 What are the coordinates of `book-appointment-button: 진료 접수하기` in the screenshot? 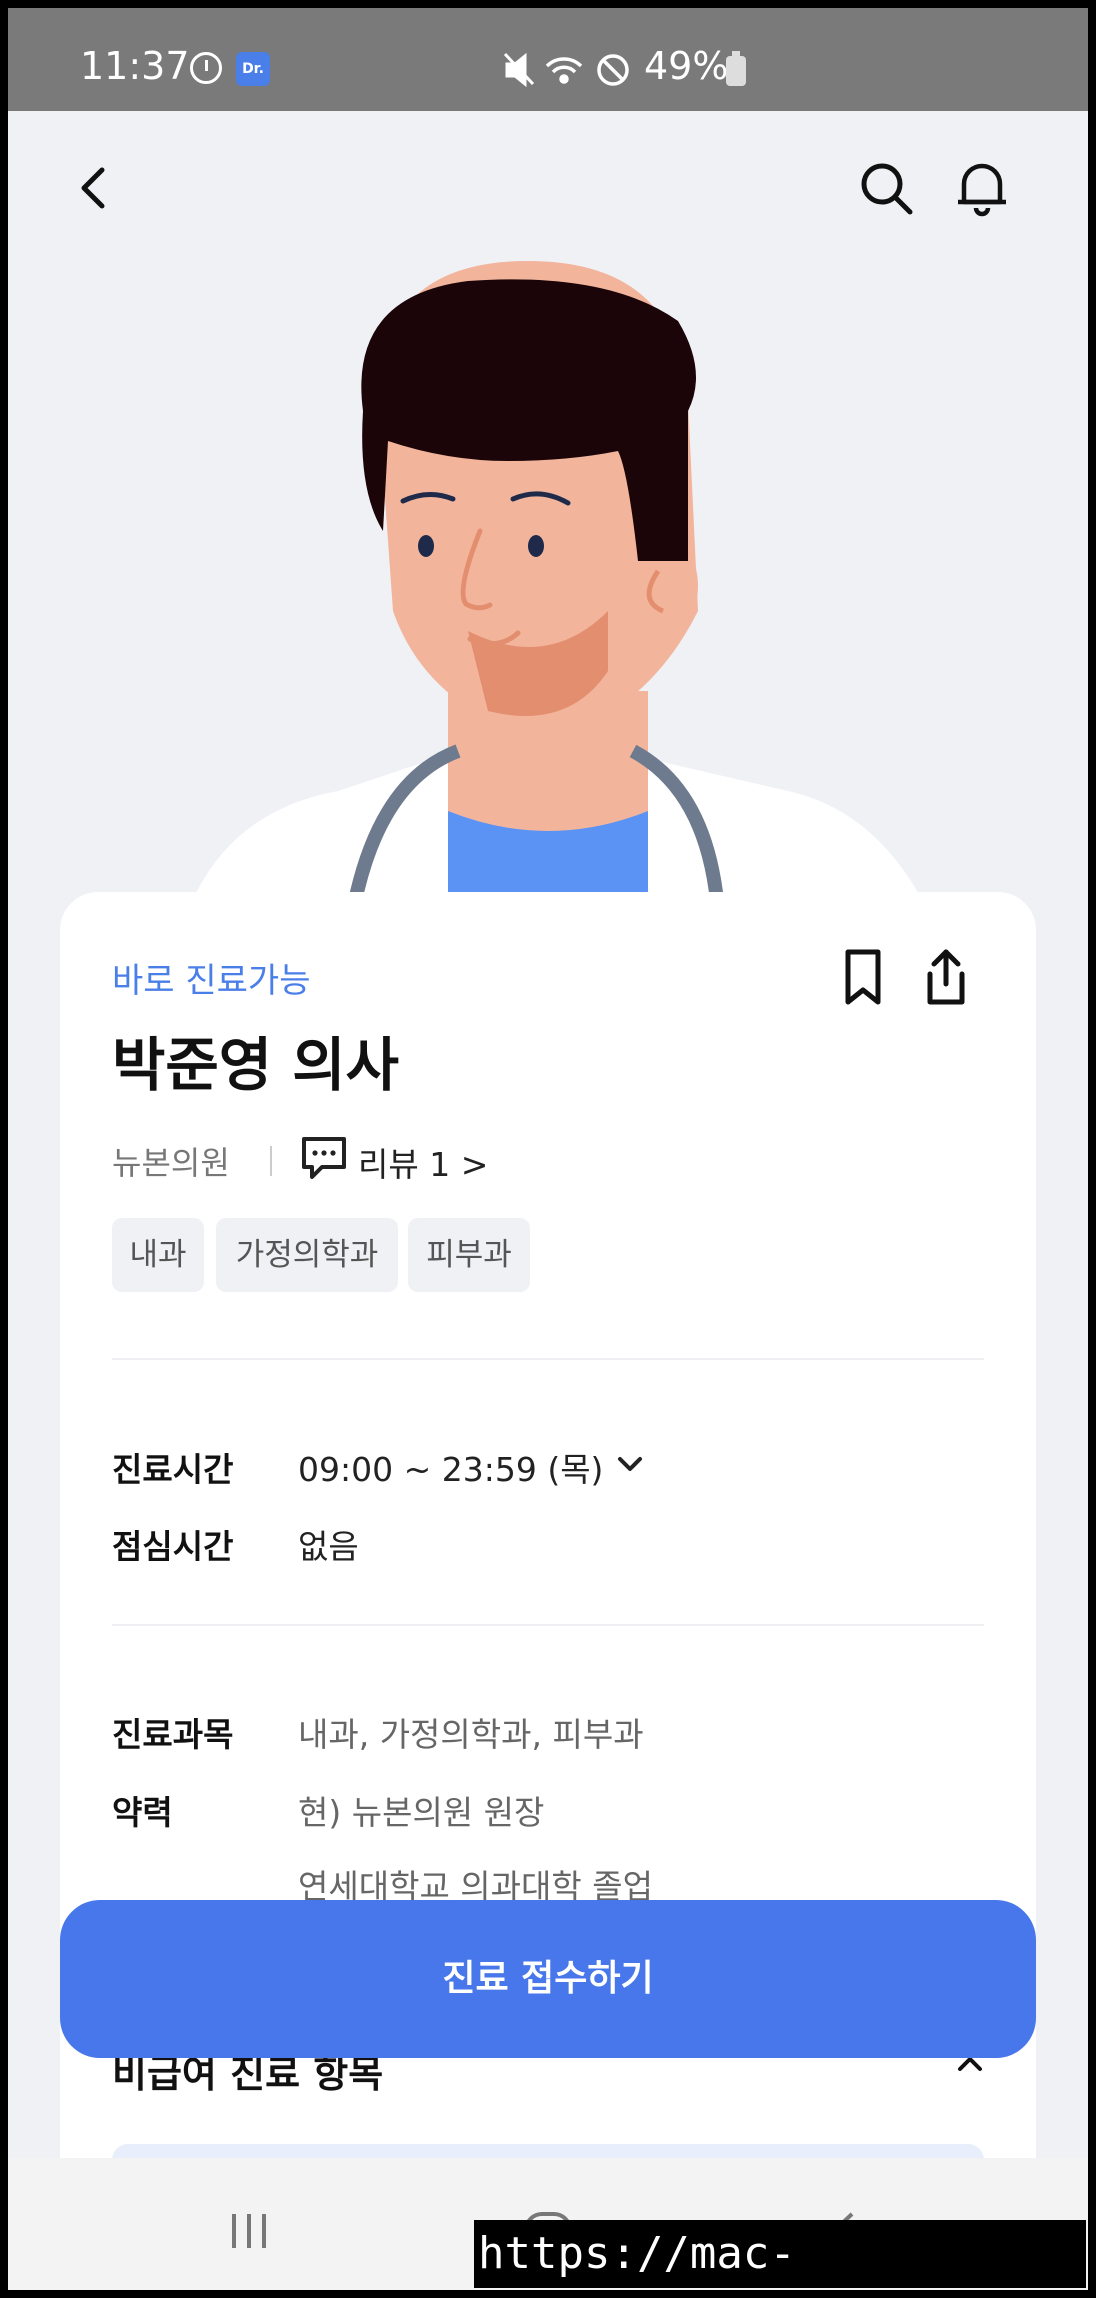 It's located at (548, 1979).